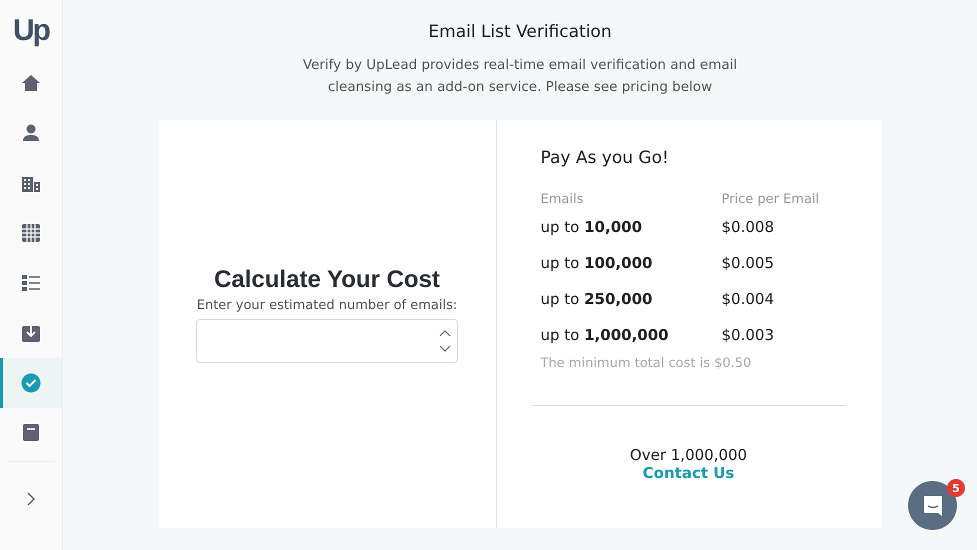  What do you see at coordinates (31, 283) in the screenshot?
I see `list-icon` at bounding box center [31, 283].